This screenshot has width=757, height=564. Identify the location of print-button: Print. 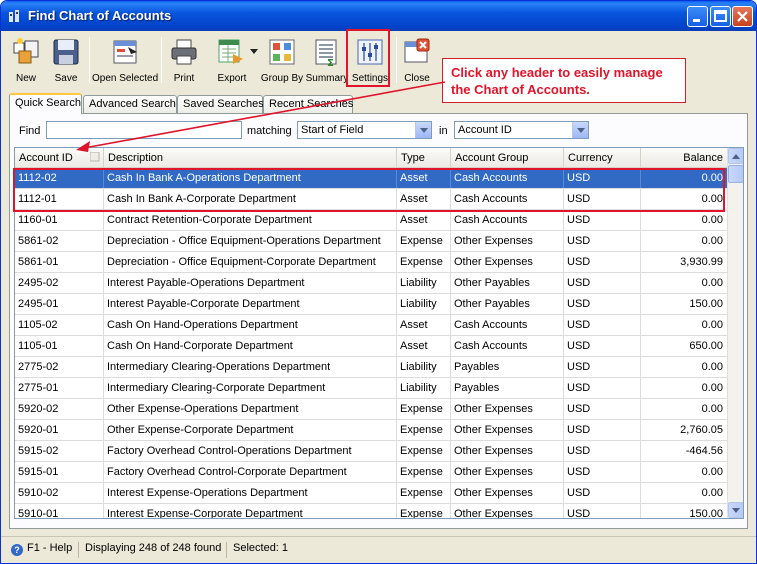
(184, 60).